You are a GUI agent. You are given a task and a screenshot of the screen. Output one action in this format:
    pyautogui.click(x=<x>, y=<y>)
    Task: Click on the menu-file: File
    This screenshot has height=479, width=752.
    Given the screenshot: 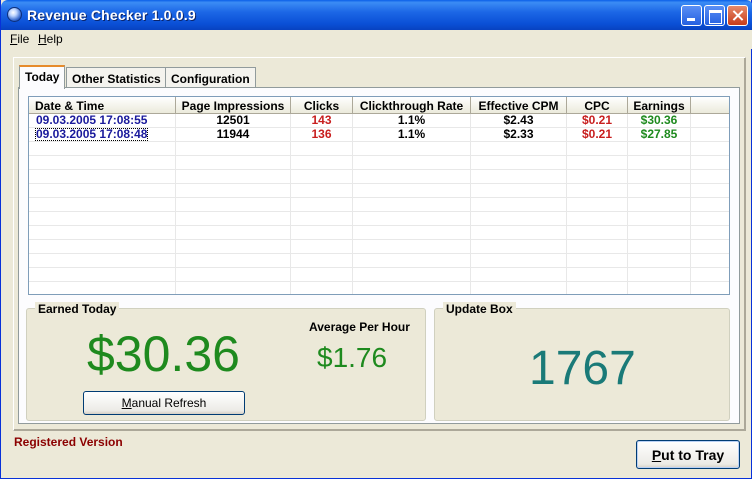 What is the action you would take?
    pyautogui.click(x=19, y=39)
    